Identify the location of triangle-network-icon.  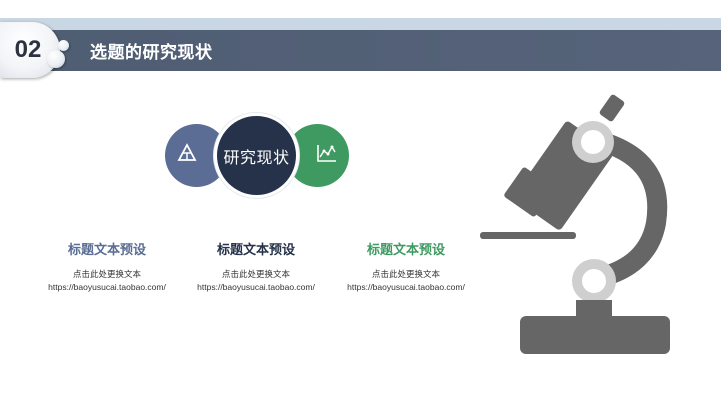
(187, 155).